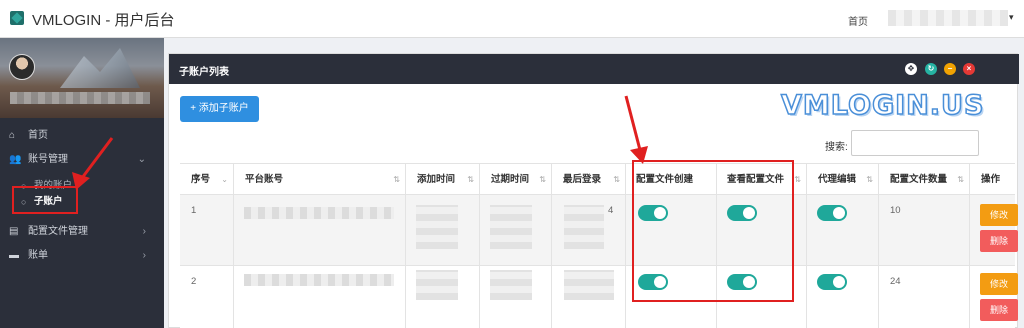 The width and height of the screenshot is (1024, 328). Describe the element at coordinates (1011, 17) in the screenshot. I see `chevron-down-icon: ▾` at that location.